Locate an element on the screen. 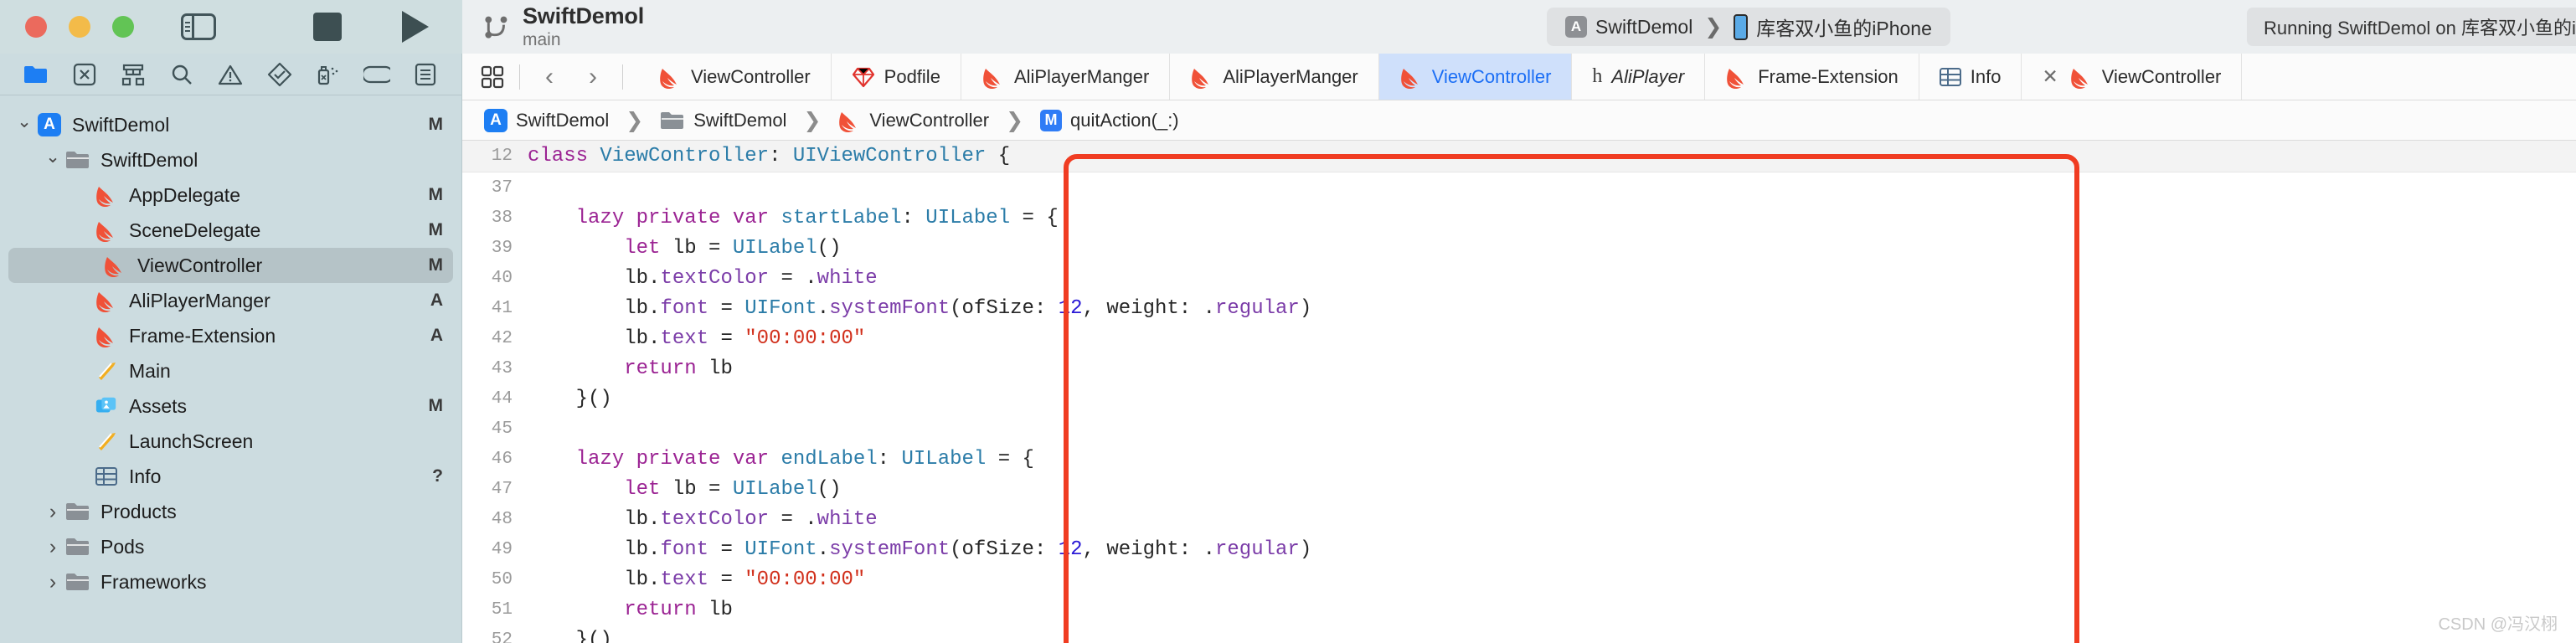 This screenshot has height=643, width=2576. close-icon: ✕ is located at coordinates (2050, 77).